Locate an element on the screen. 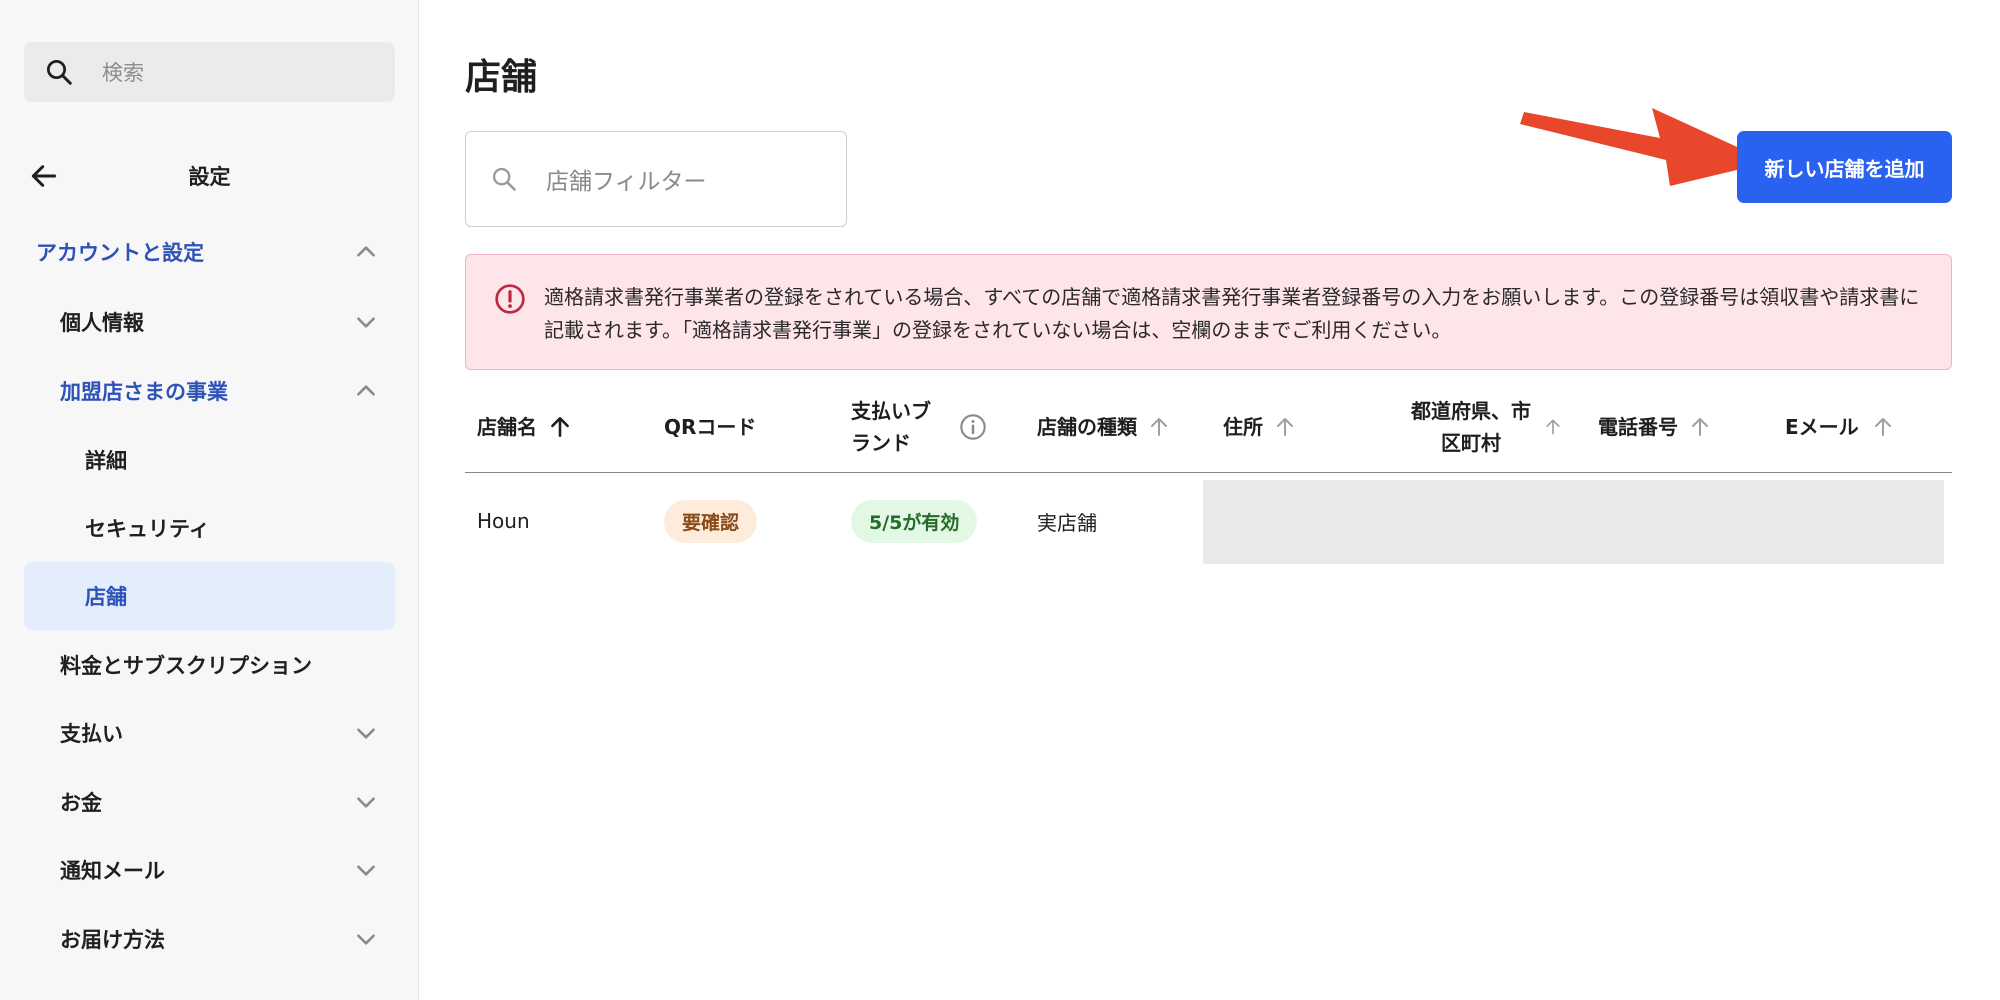  cell-payment-brand: 5/5が有効 is located at coordinates (914, 521).